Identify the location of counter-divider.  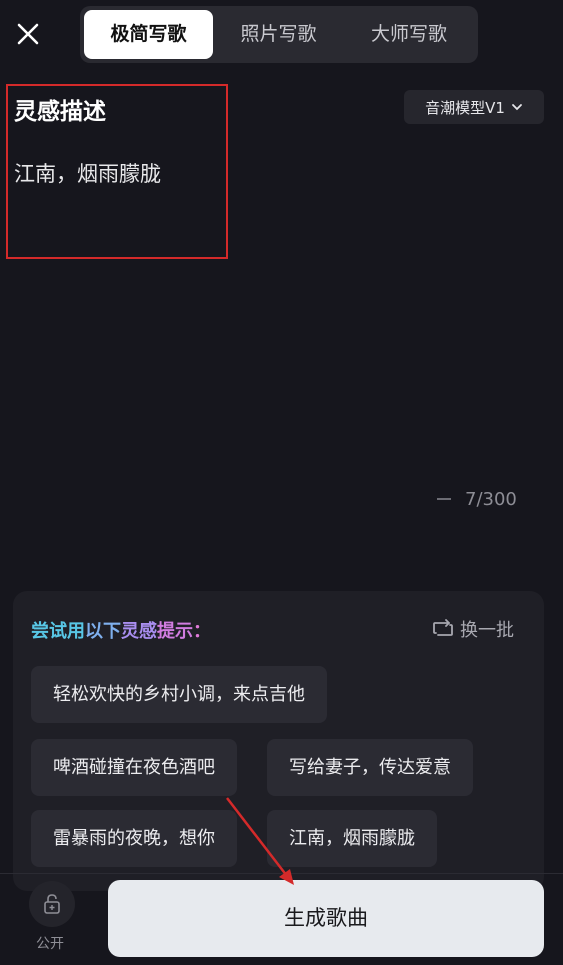
(444, 499).